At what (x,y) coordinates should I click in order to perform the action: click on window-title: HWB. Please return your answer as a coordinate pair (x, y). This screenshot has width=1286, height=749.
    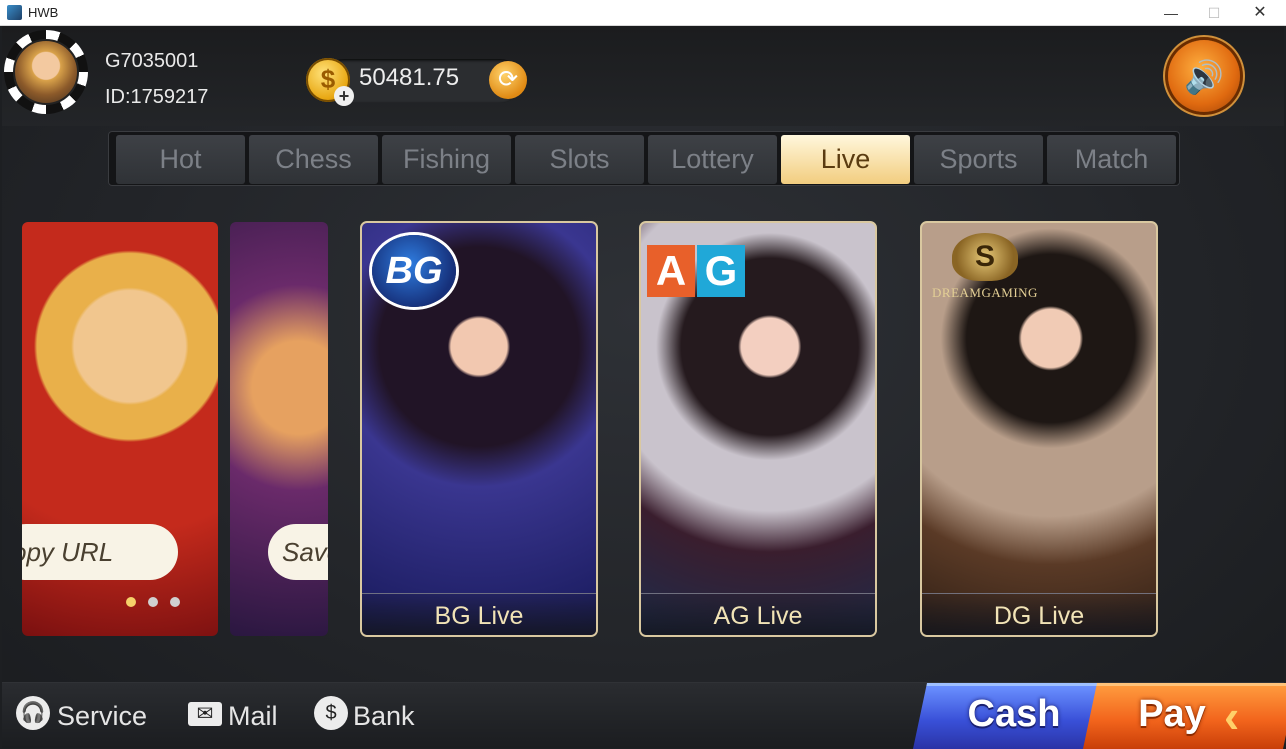
    Looking at the image, I should click on (43, 12).